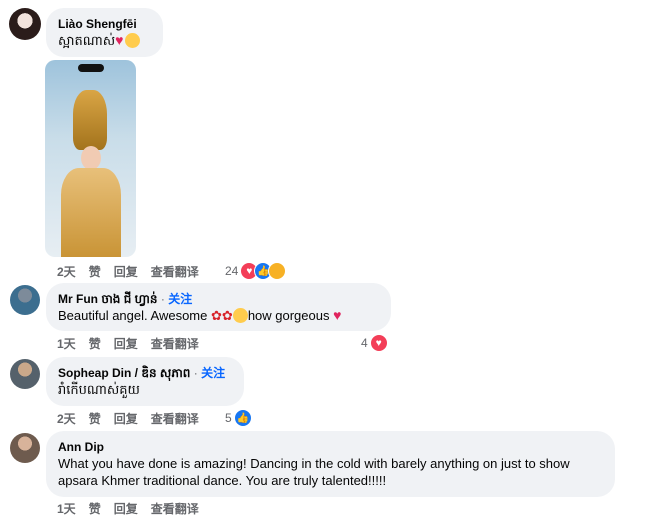 Image resolution: width=645 pixels, height=519 pixels. I want to click on comment-author-line: Sopheap Din / ឌិន សុភាព · 关注, so click(145, 373).